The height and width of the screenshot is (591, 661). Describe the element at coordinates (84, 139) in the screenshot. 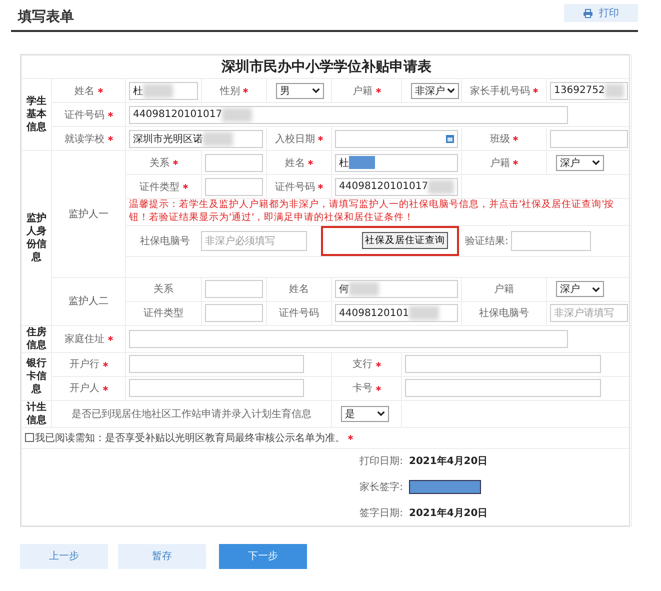

I see `field-label: 就读学校` at that location.